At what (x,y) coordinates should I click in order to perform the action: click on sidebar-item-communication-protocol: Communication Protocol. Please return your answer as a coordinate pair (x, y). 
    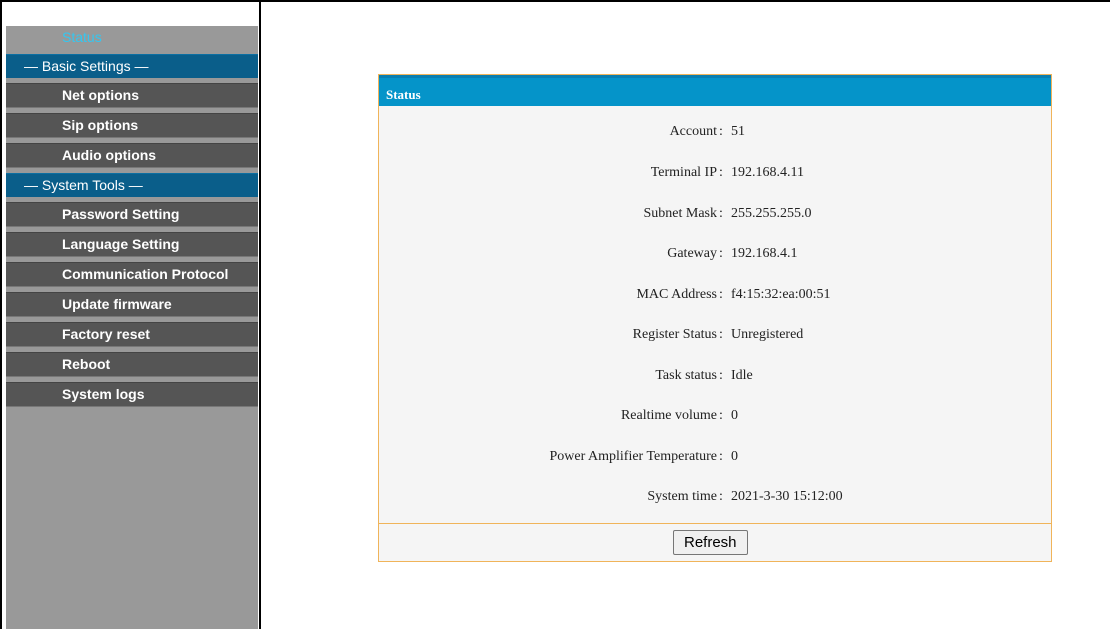
    Looking at the image, I should click on (132, 274).